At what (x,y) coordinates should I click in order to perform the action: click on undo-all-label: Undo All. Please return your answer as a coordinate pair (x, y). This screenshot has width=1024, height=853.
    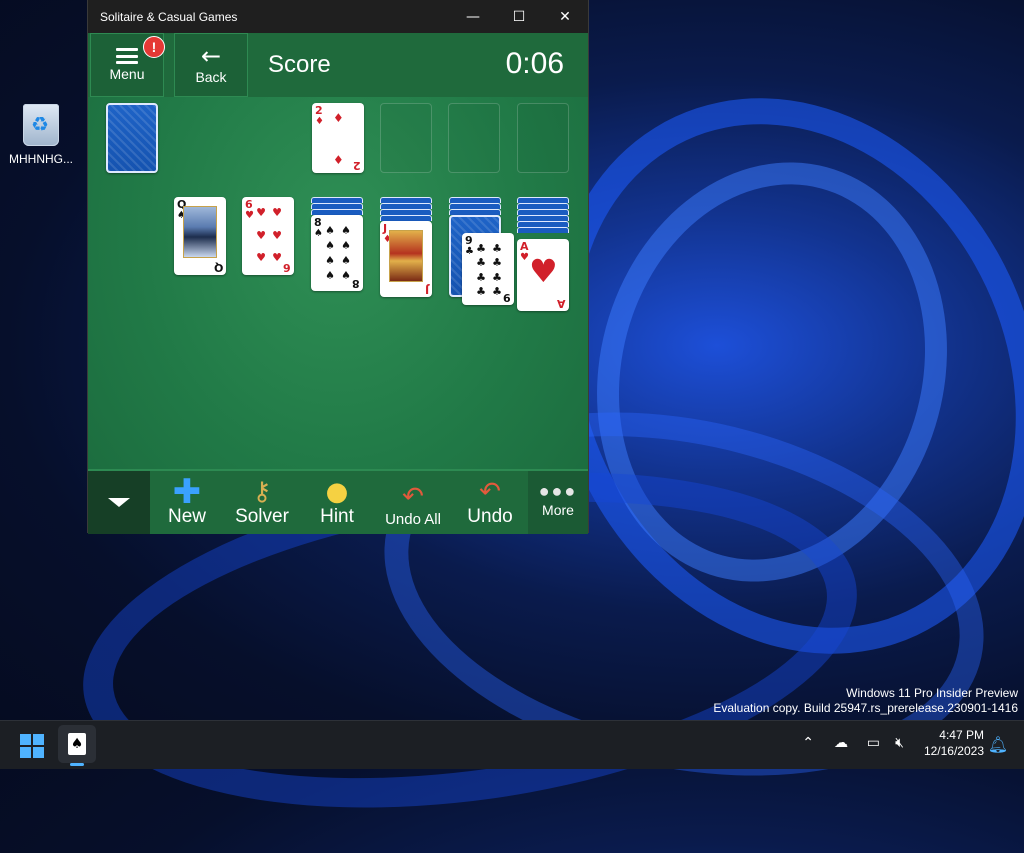
    Looking at the image, I should click on (413, 519).